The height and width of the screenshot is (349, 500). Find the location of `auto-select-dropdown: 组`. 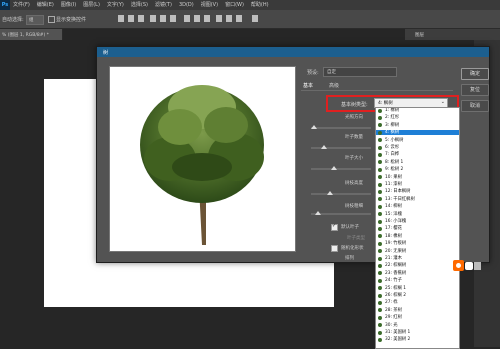

auto-select-dropdown: 组 is located at coordinates (35, 20).